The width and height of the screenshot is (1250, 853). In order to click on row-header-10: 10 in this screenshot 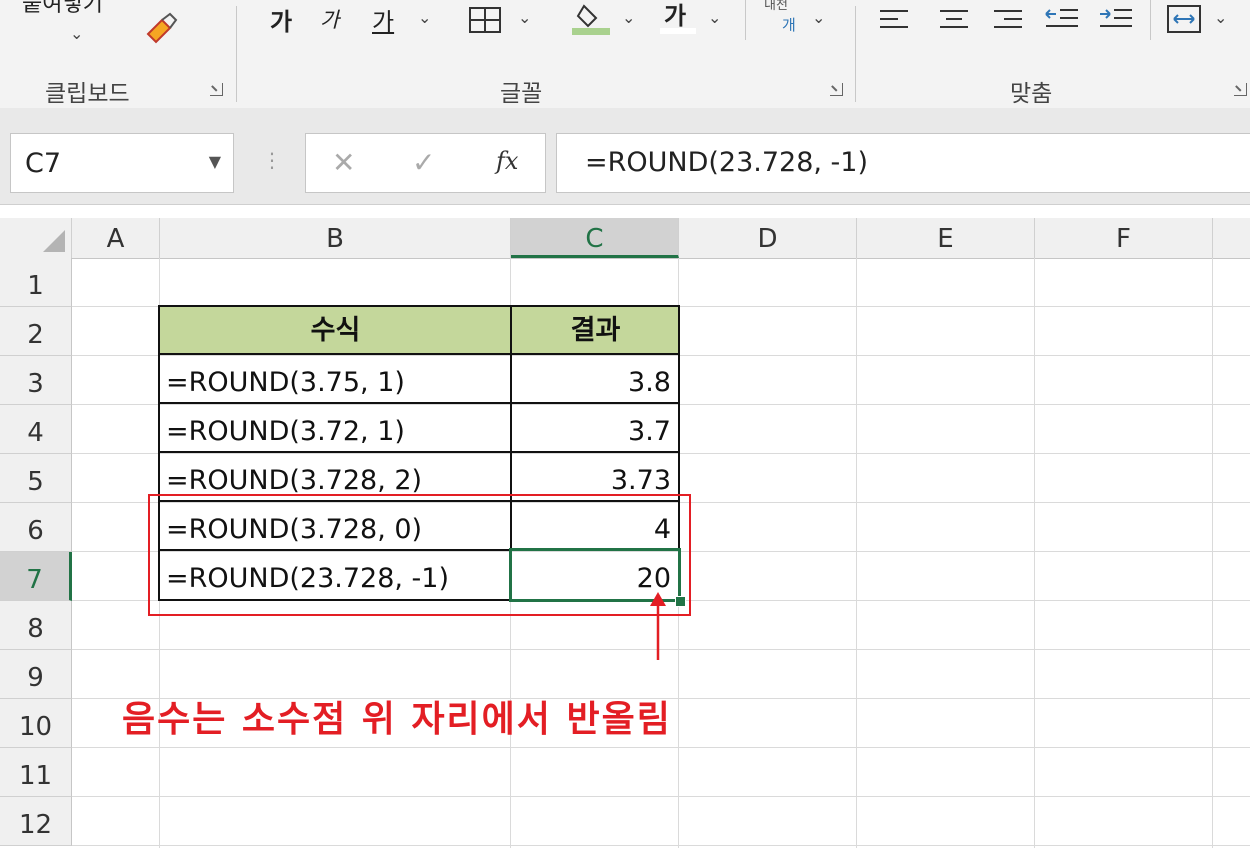, I will do `click(36, 723)`.